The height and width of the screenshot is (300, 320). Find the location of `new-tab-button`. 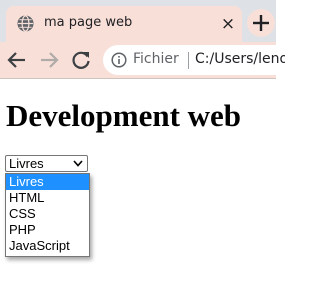

new-tab-button is located at coordinates (261, 23).